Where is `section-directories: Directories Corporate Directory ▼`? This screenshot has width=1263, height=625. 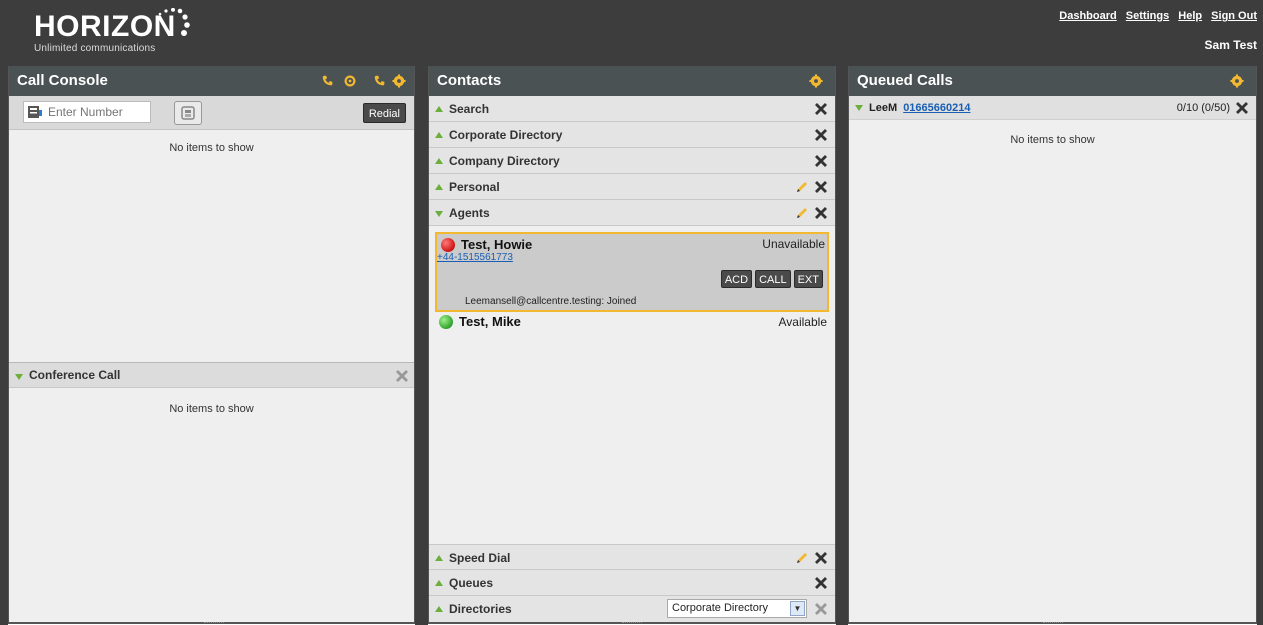 section-directories: Directories Corporate Directory ▼ is located at coordinates (632, 609).